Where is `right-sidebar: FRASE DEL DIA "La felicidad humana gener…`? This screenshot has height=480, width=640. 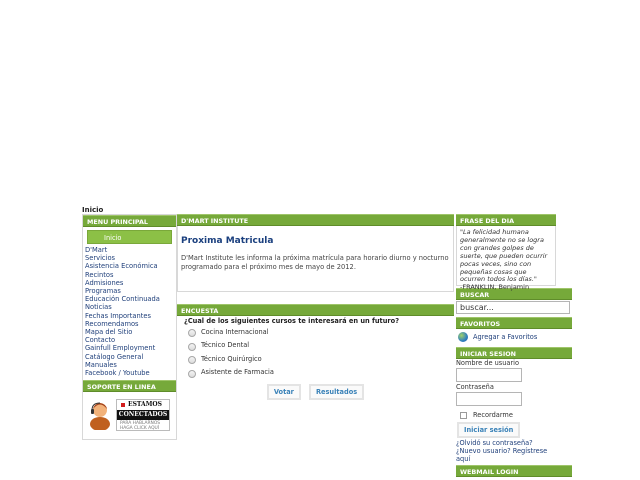 right-sidebar: FRASE DEL DIA "La felicidad humana gener… is located at coordinates (513, 347).